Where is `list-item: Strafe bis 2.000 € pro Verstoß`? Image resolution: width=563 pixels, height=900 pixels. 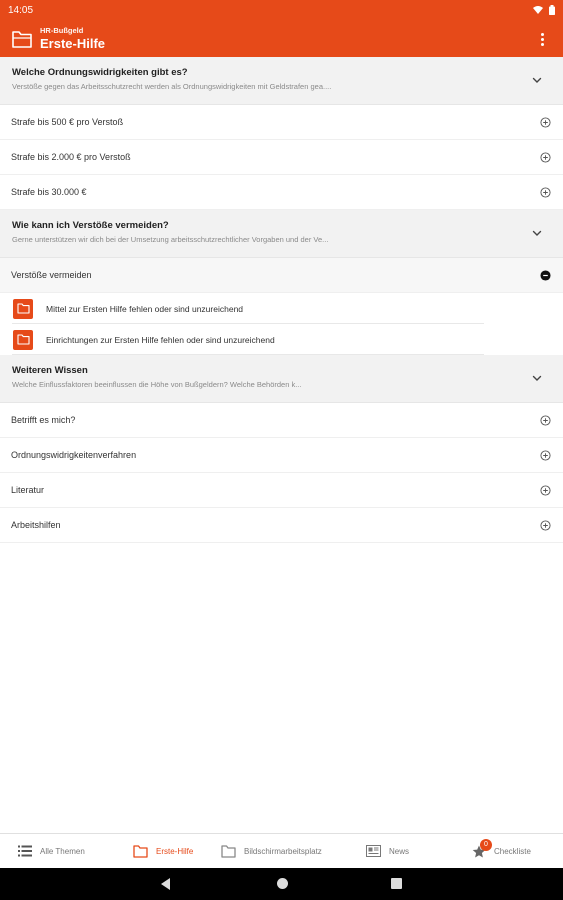 list-item: Strafe bis 2.000 € pro Verstoß is located at coordinates (281, 157).